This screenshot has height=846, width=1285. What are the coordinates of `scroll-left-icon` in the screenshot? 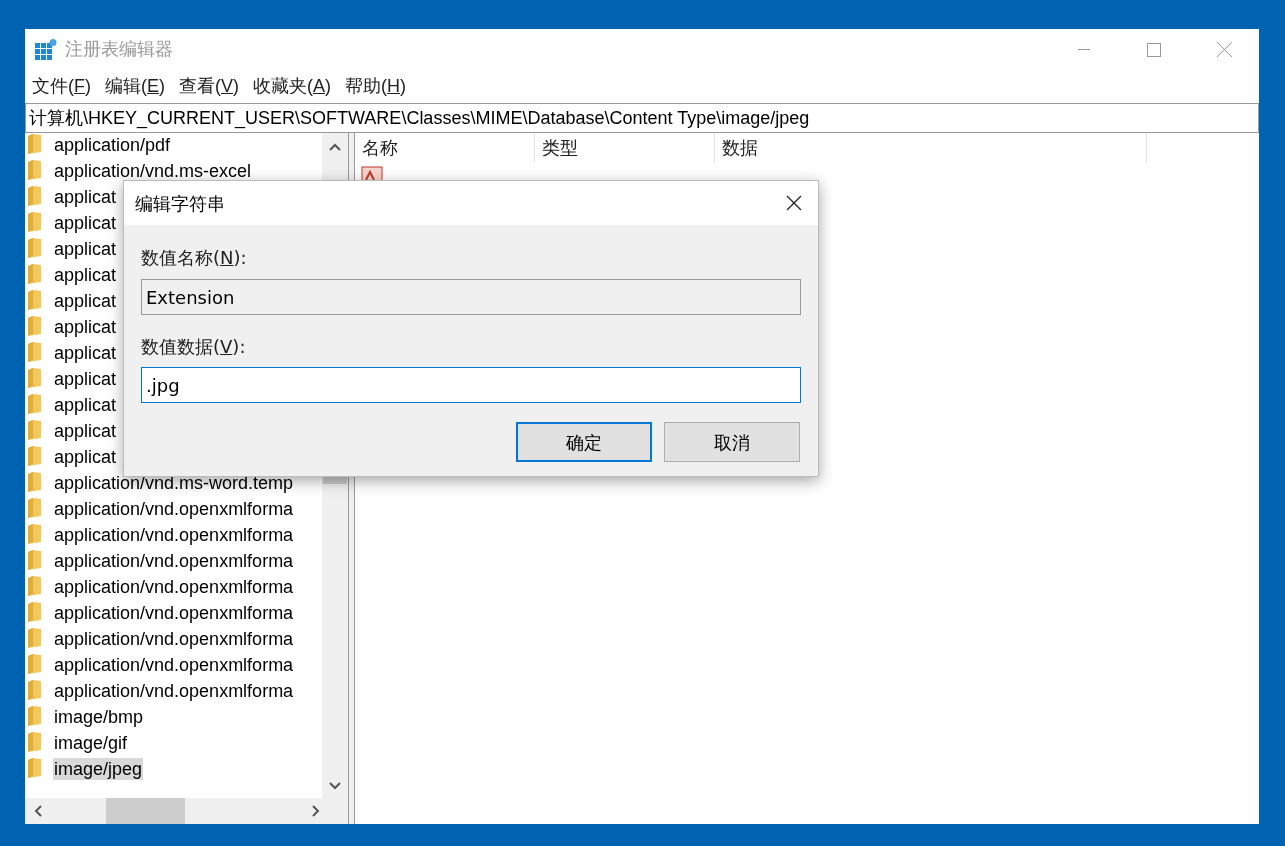 It's located at (38, 811).